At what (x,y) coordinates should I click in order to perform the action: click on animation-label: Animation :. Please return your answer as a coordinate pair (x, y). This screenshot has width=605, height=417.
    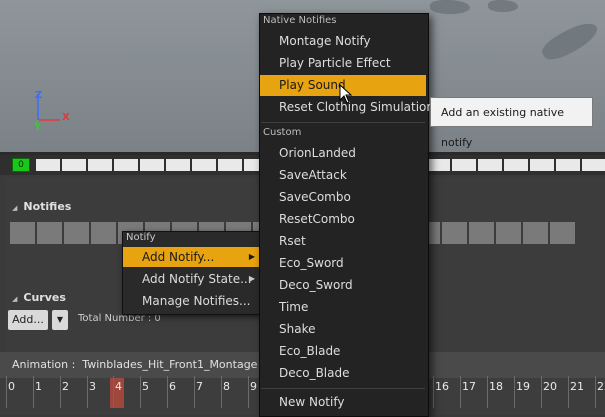
    Looking at the image, I should click on (44, 364).